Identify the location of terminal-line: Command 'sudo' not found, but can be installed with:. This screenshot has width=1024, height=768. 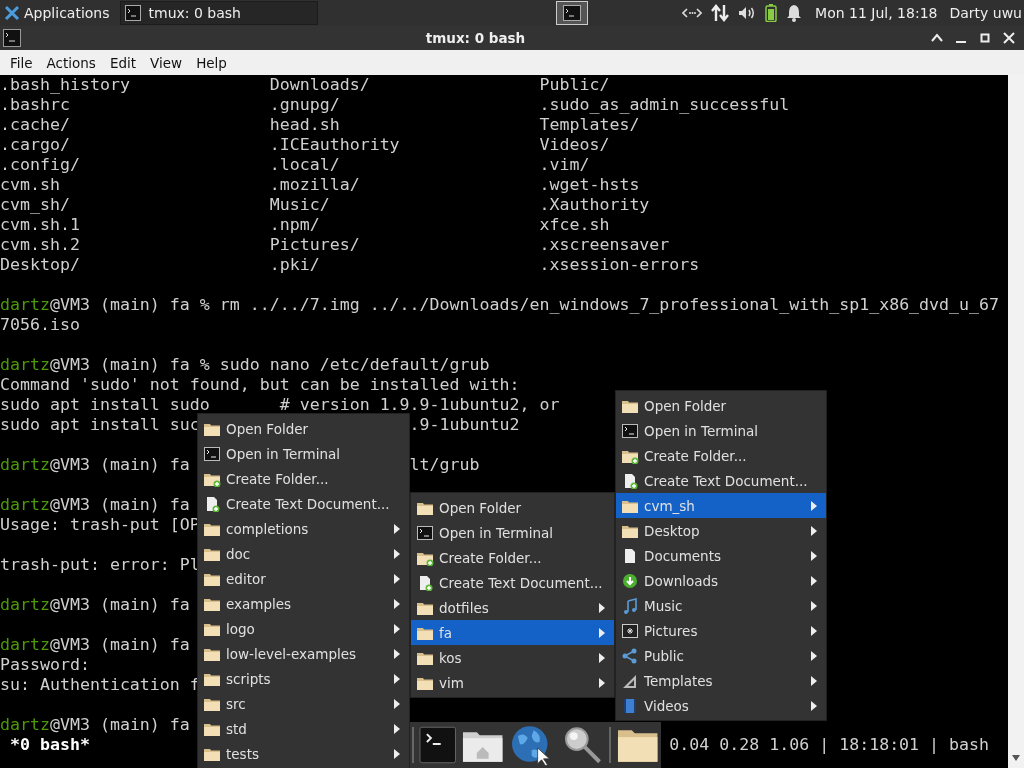
(260, 385).